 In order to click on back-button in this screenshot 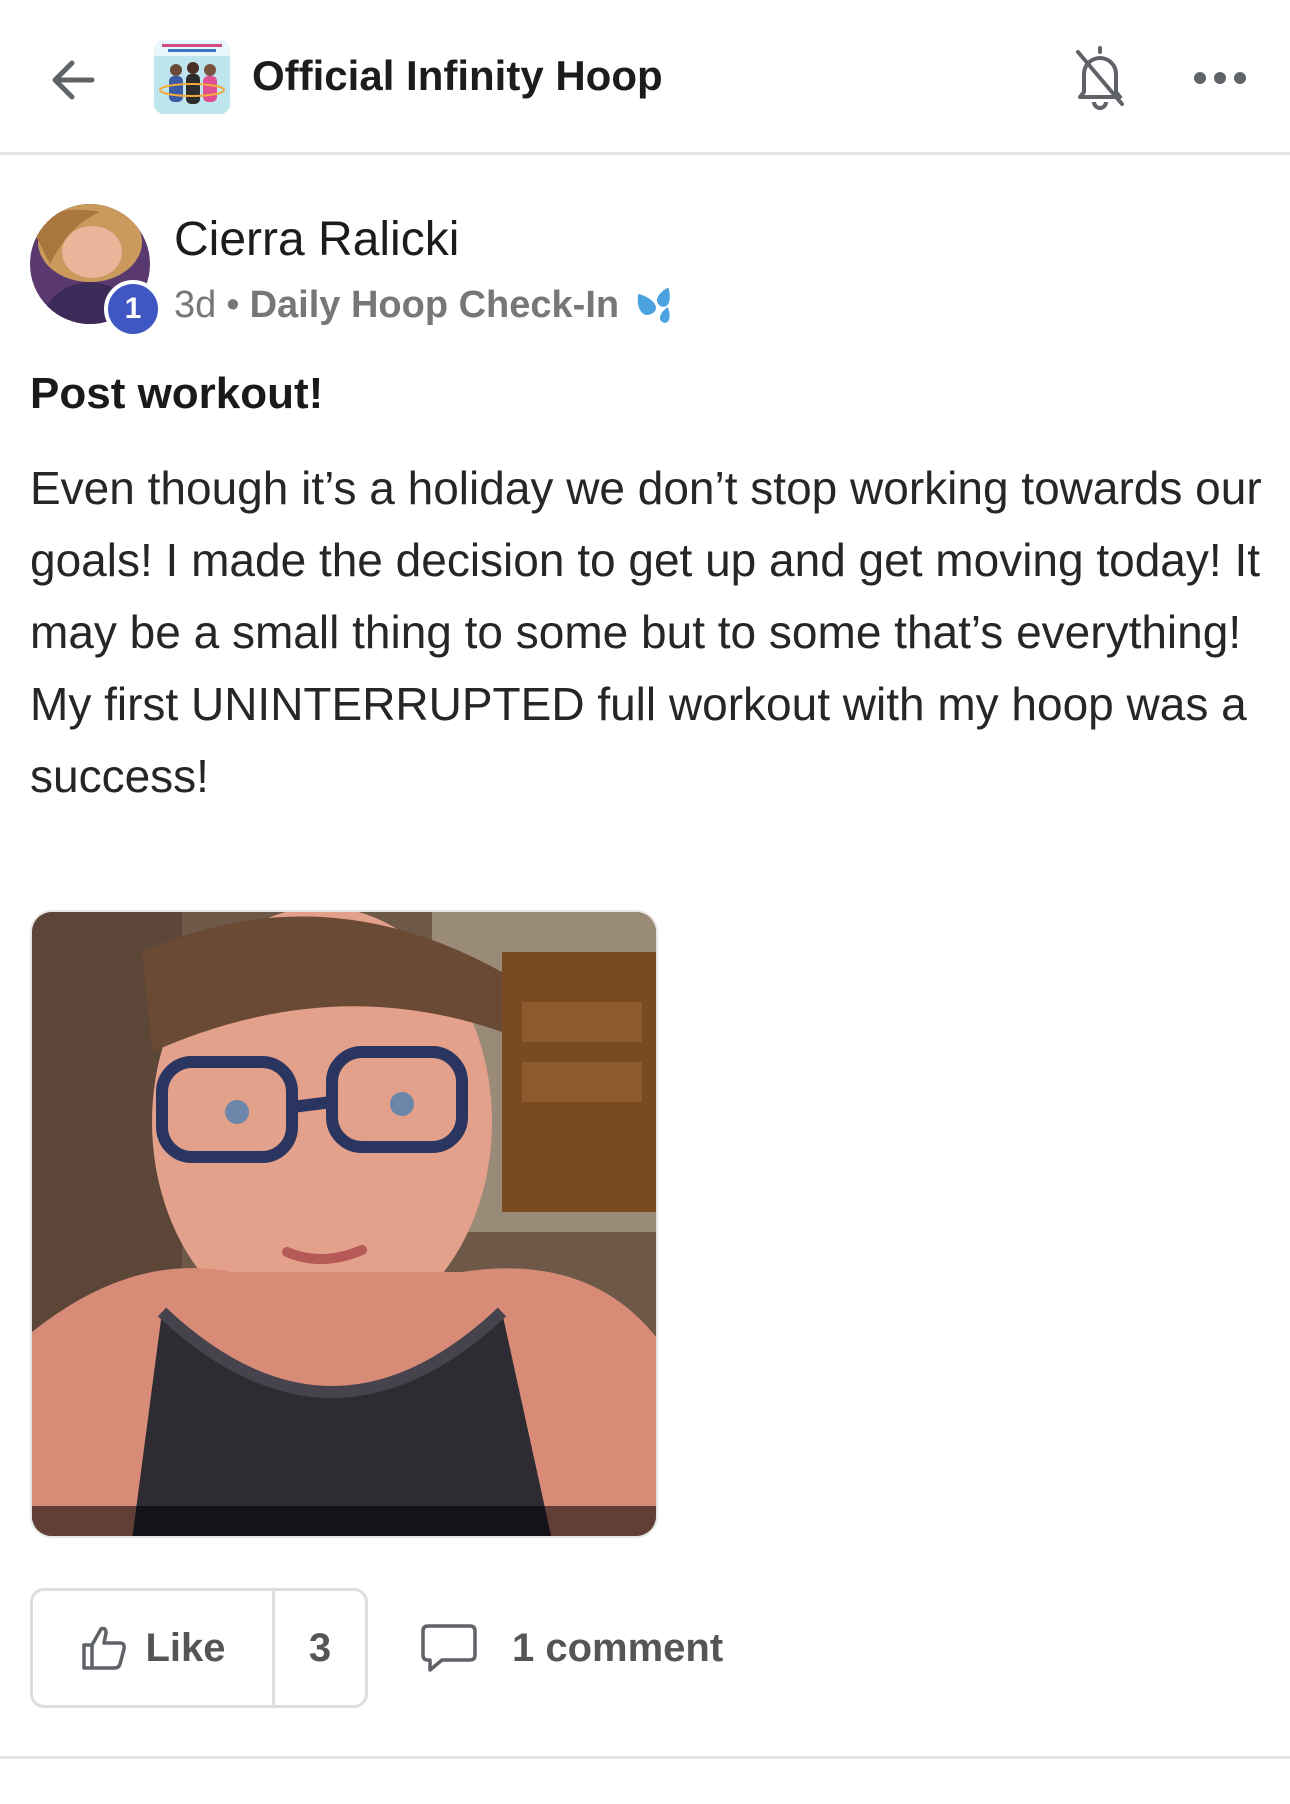, I will do `click(74, 80)`.